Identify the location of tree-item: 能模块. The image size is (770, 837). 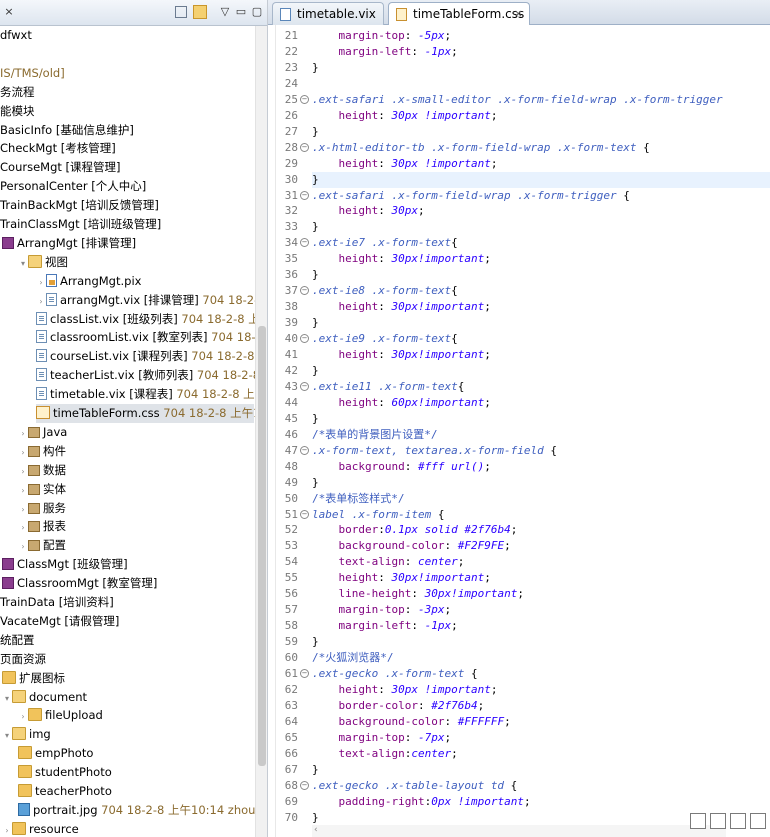
(17, 111).